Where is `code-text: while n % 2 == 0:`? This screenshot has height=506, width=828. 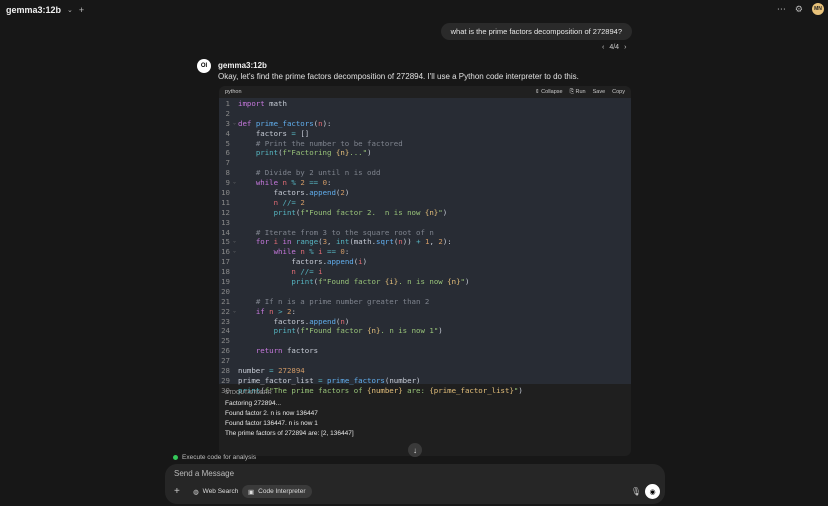 code-text: while n % 2 == 0: is located at coordinates (293, 183).